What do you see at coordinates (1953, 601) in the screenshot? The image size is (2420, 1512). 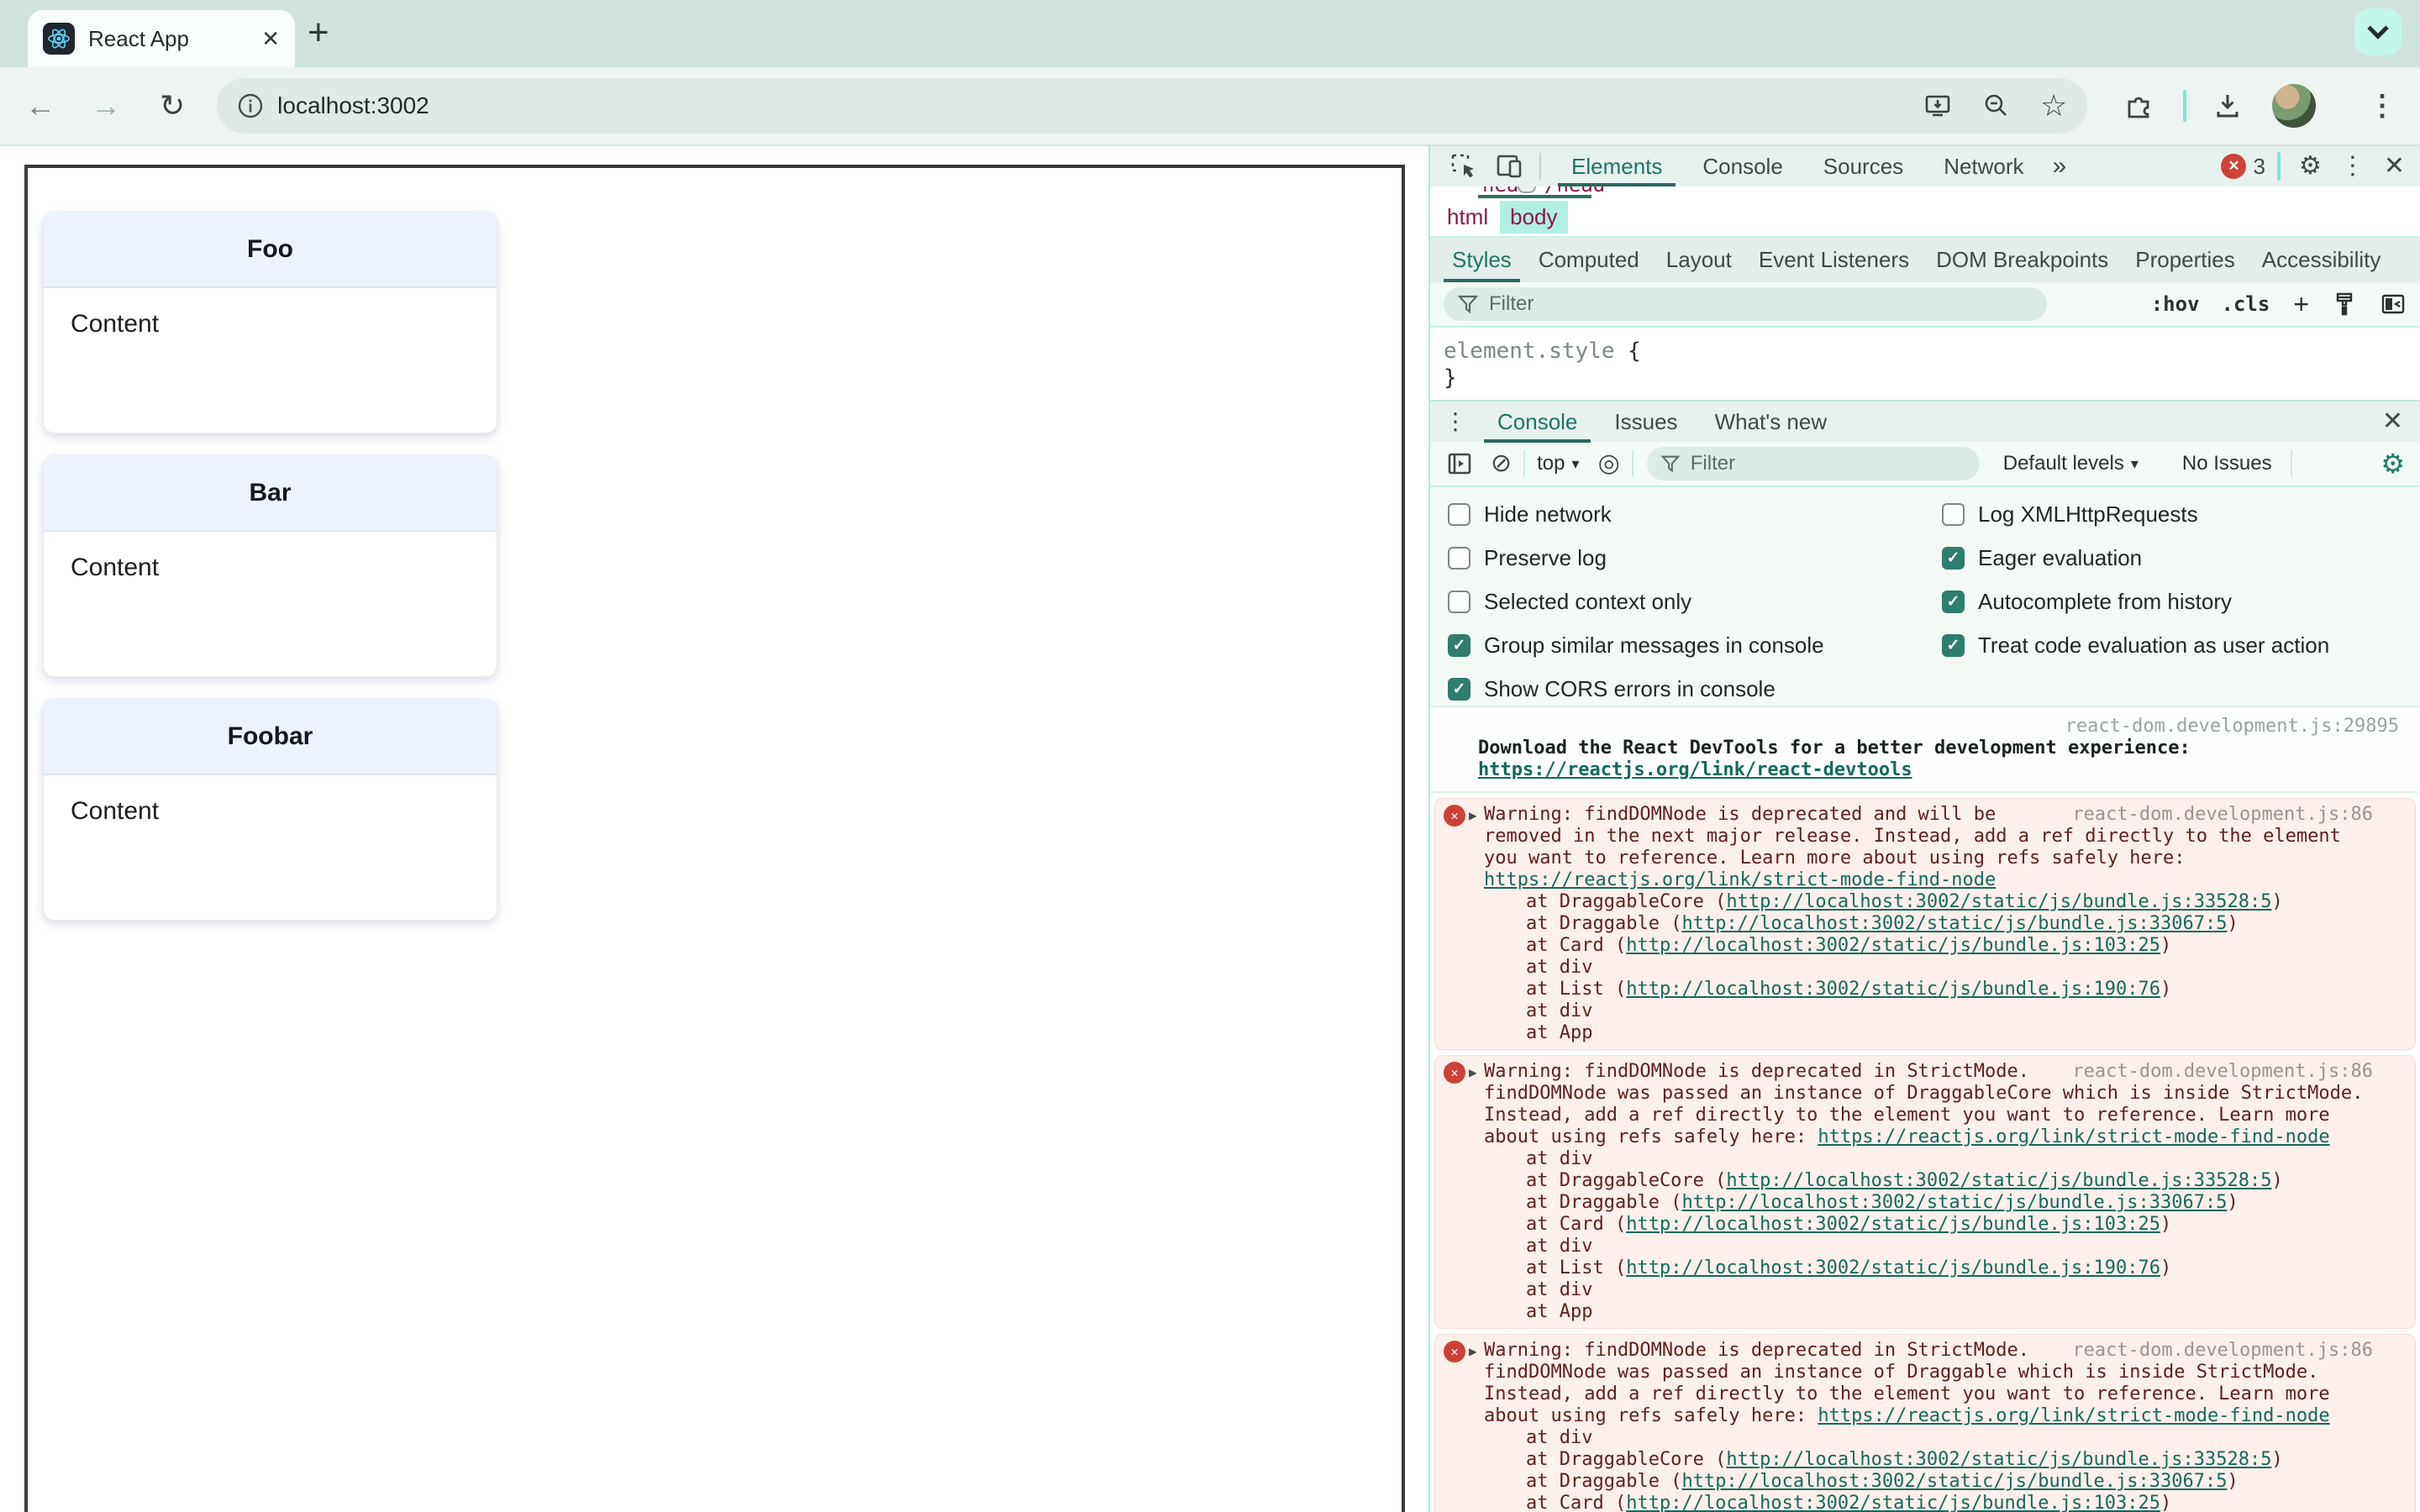 I see `checkbox-autocomplete-from-history: ✓` at bounding box center [1953, 601].